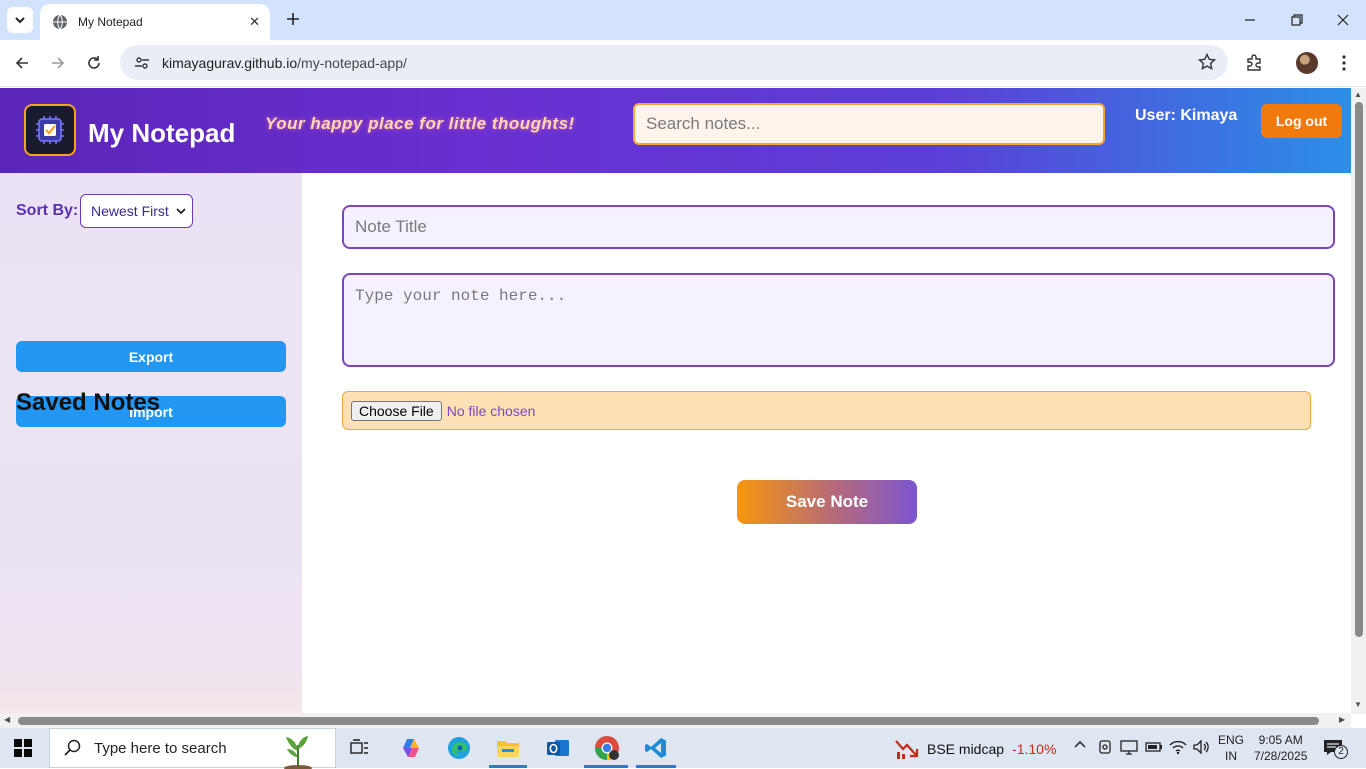 The image size is (1366, 769). Describe the element at coordinates (411, 748) in the screenshot. I see `copilot-button` at that location.